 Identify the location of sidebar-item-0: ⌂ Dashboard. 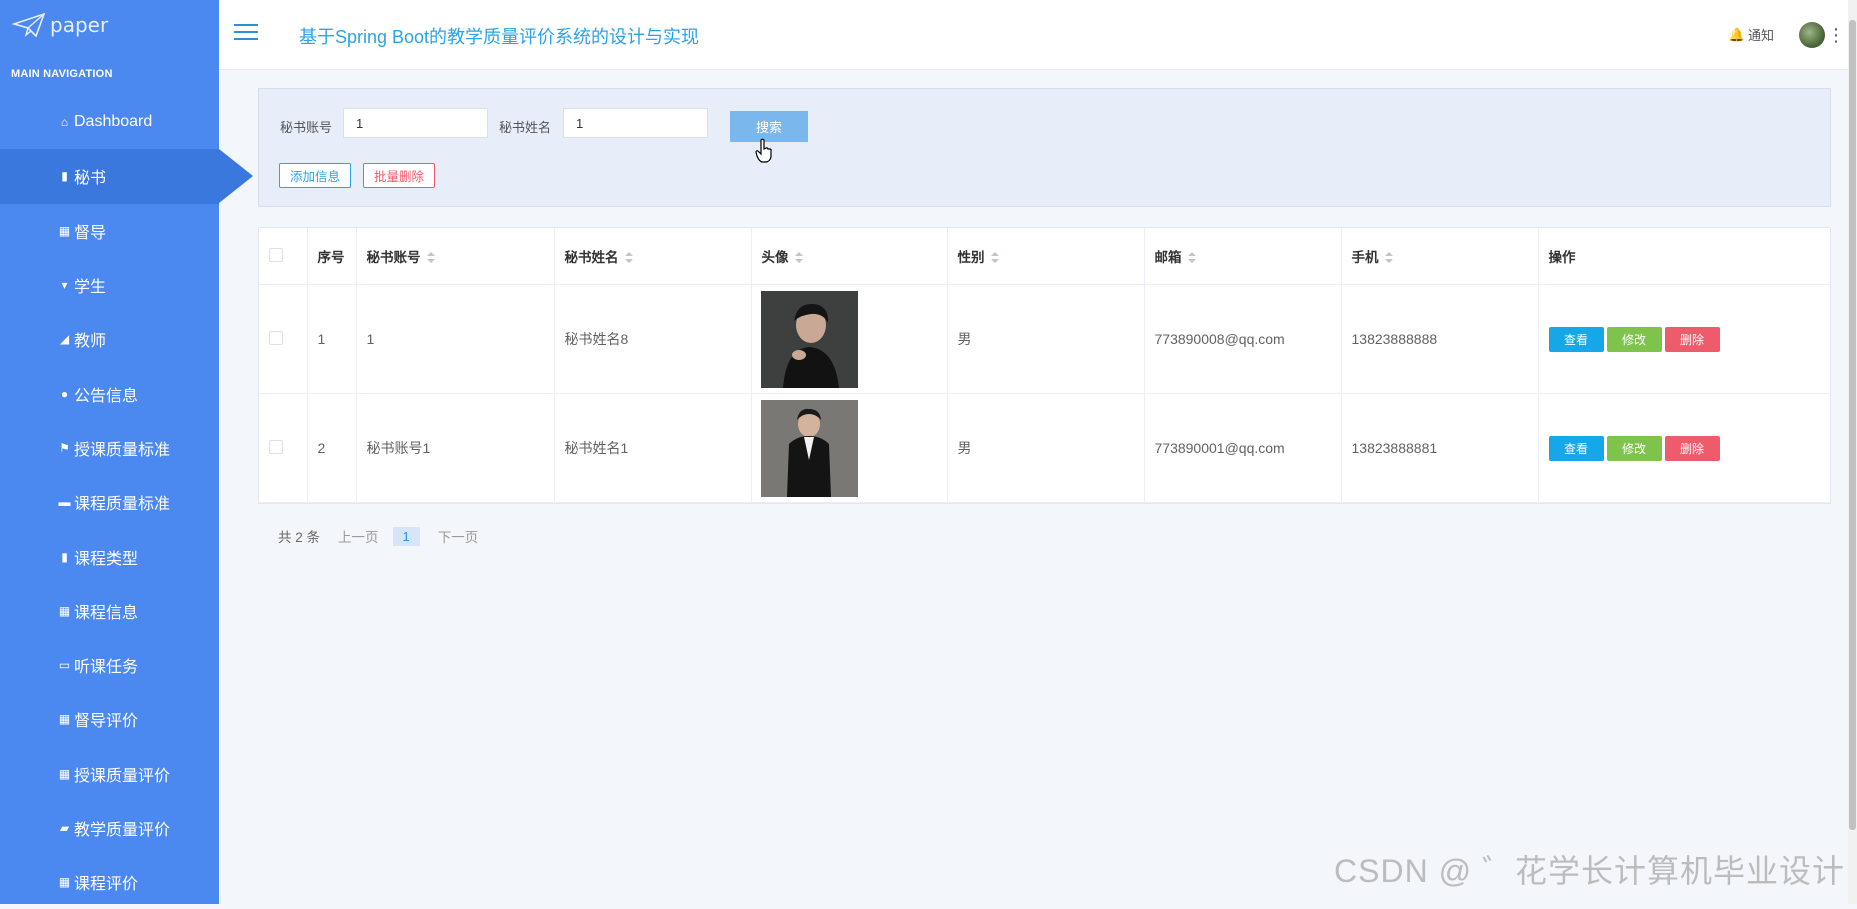
(109, 122).